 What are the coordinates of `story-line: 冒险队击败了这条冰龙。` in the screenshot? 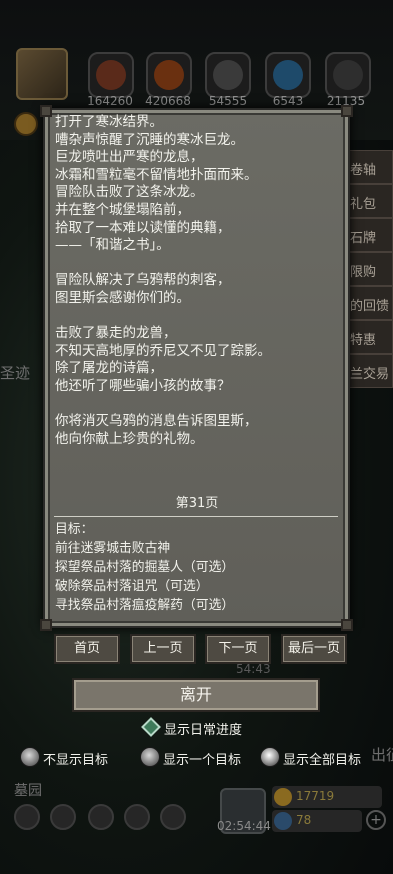 It's located at (129, 192).